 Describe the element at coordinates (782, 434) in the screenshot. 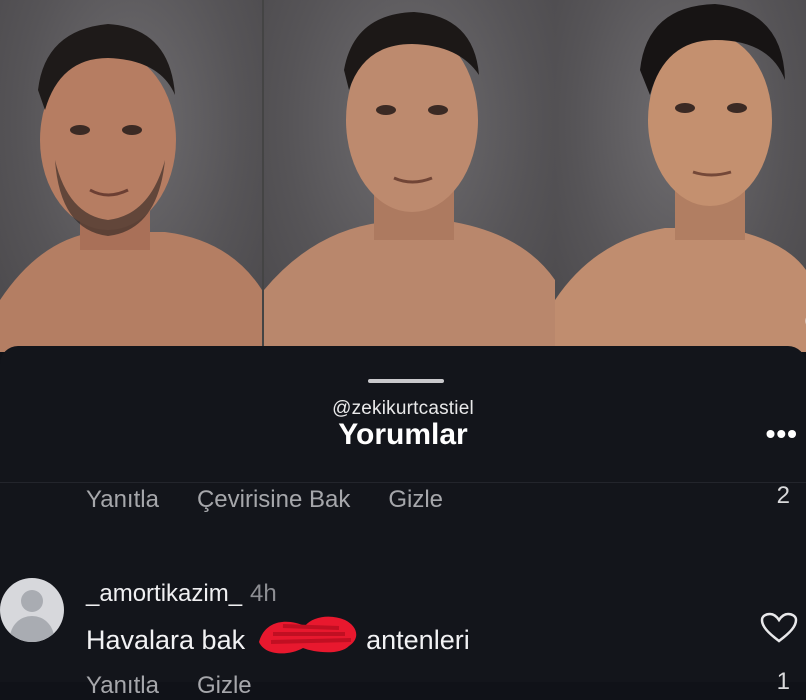

I see `more-dots-icon: •••` at that location.